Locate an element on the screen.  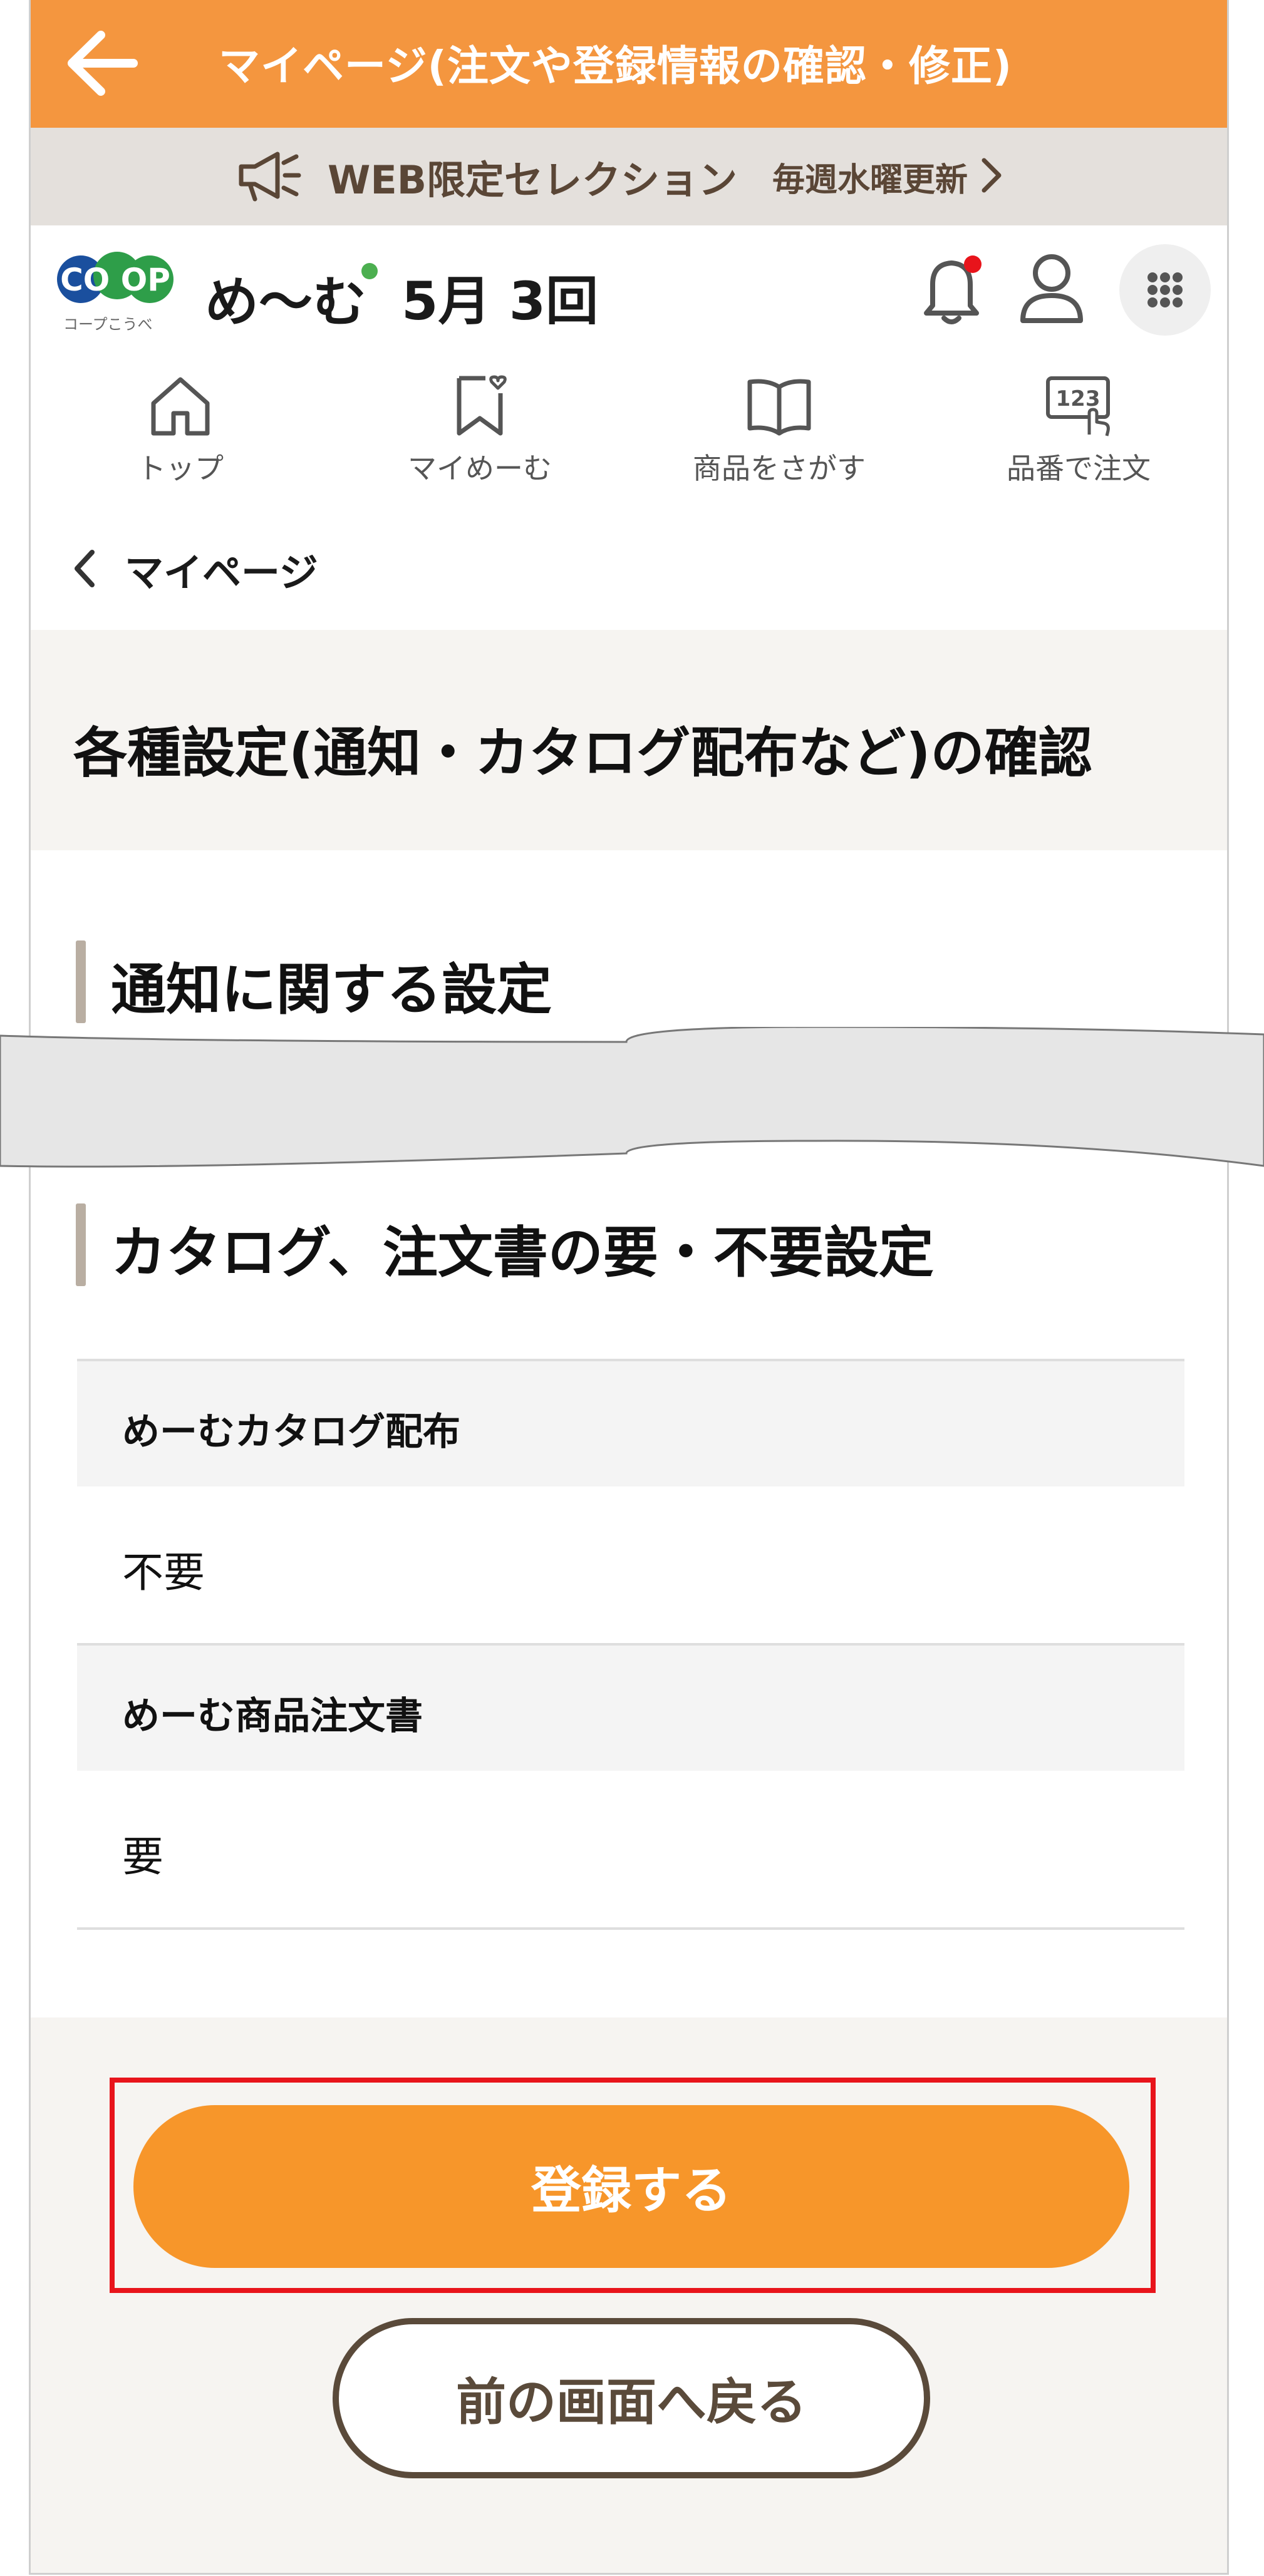
nav-label: 商品をさがす is located at coordinates (780, 468).